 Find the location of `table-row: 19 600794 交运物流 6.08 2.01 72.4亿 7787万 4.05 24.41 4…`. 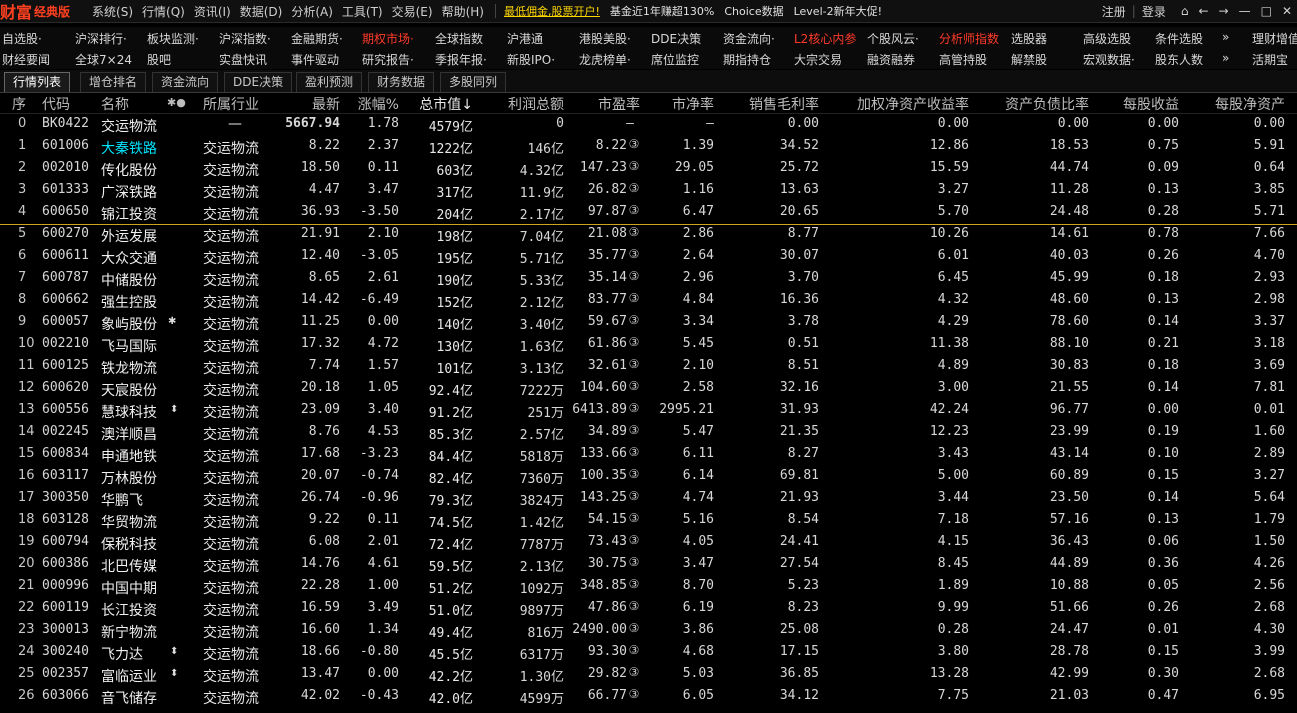

table-row: 19 600794 交运物流 6.08 2.01 72.4亿 7787万 4.05 24.41 4… is located at coordinates (648, 543).